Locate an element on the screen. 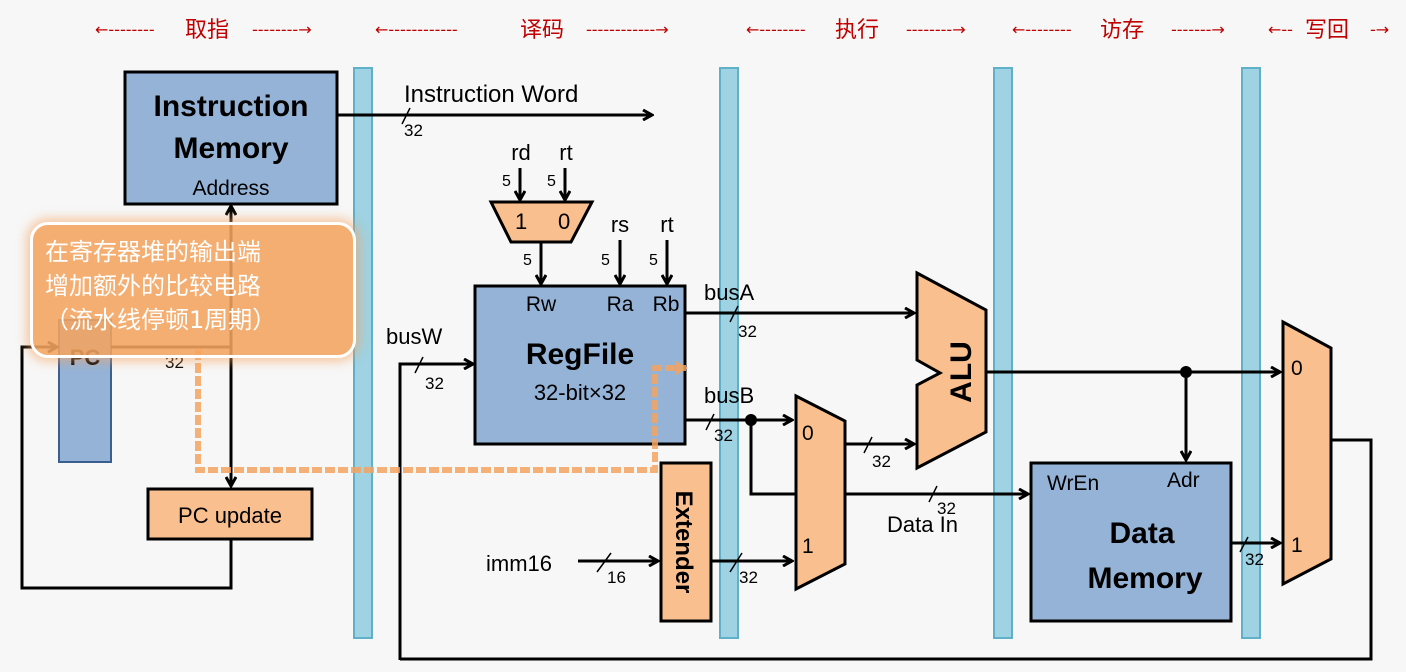  alusrc-out-width: 32 is located at coordinates (881, 461).